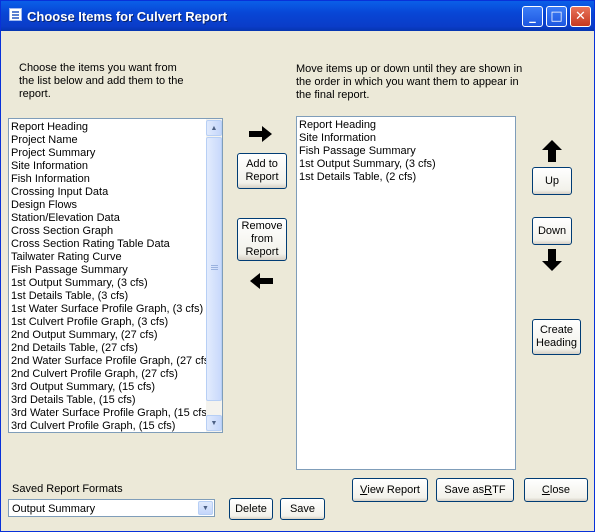 The width and height of the screenshot is (595, 532). Describe the element at coordinates (552, 231) in the screenshot. I see `move-down-button: Down` at that location.